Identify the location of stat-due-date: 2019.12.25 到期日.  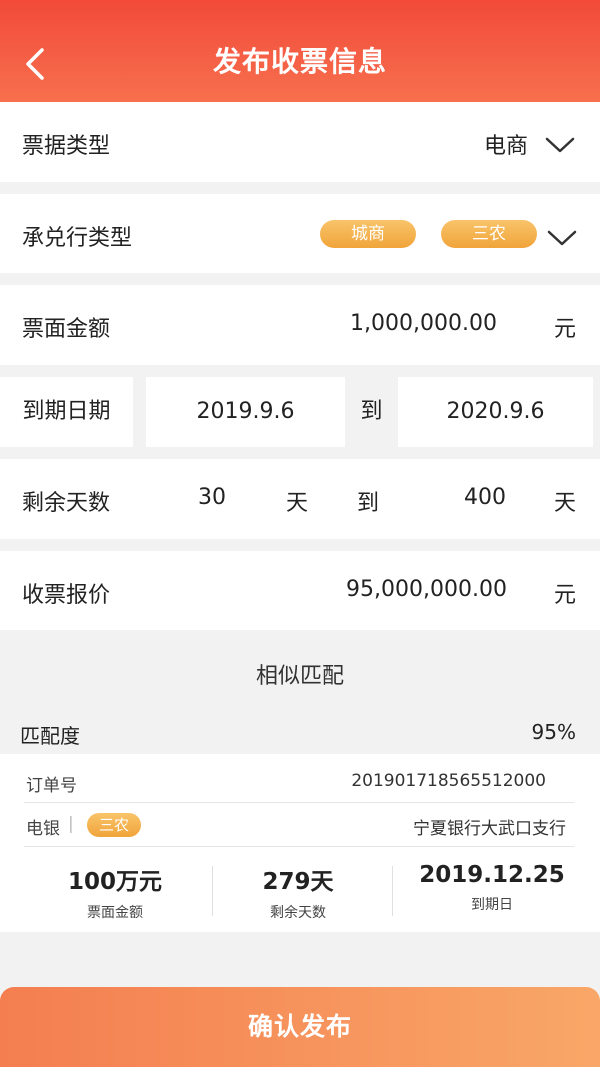
(492, 888).